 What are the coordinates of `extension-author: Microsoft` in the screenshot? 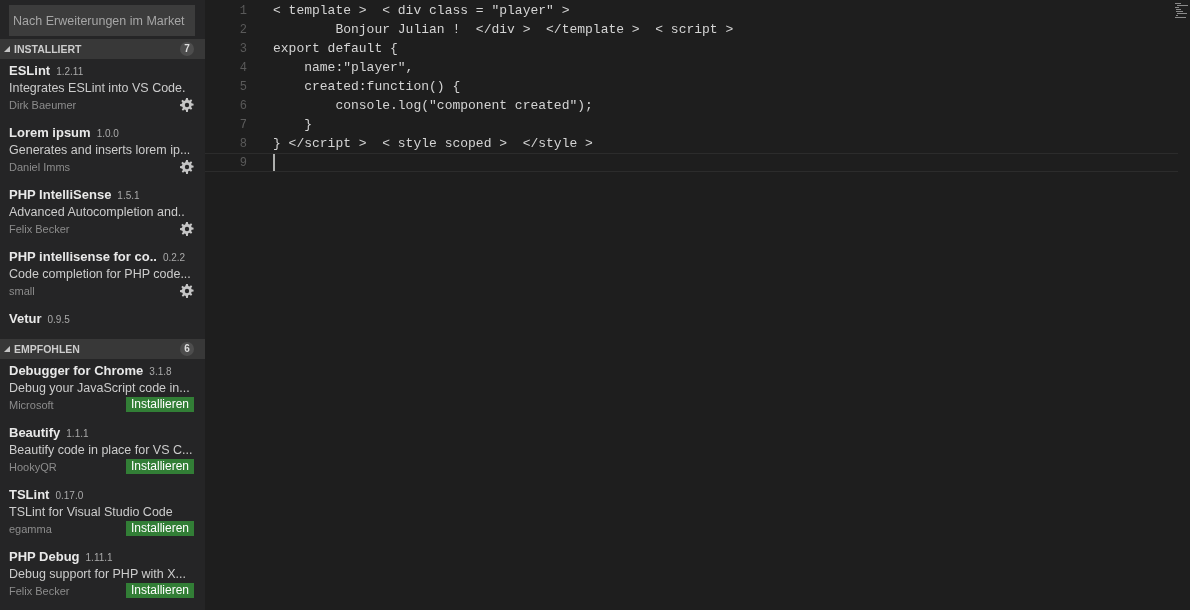 It's located at (31, 404).